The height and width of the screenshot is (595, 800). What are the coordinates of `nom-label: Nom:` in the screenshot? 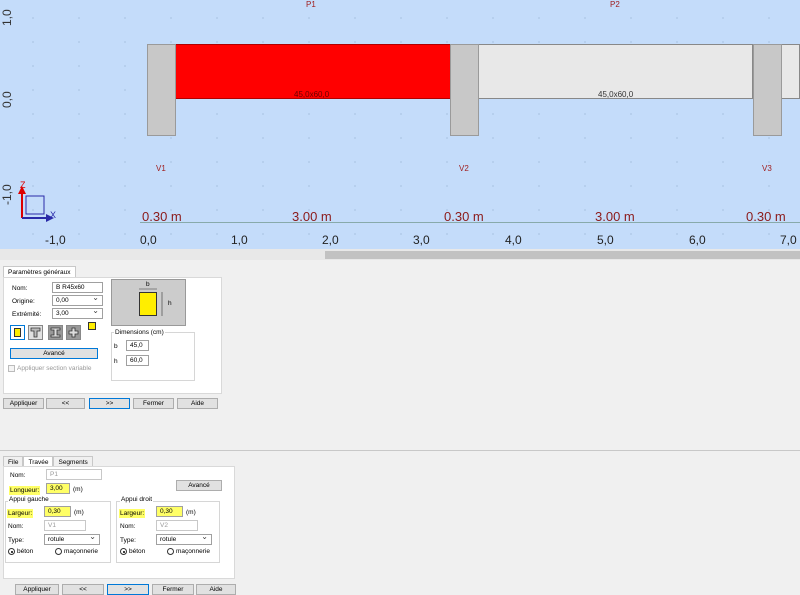 It's located at (20, 288).